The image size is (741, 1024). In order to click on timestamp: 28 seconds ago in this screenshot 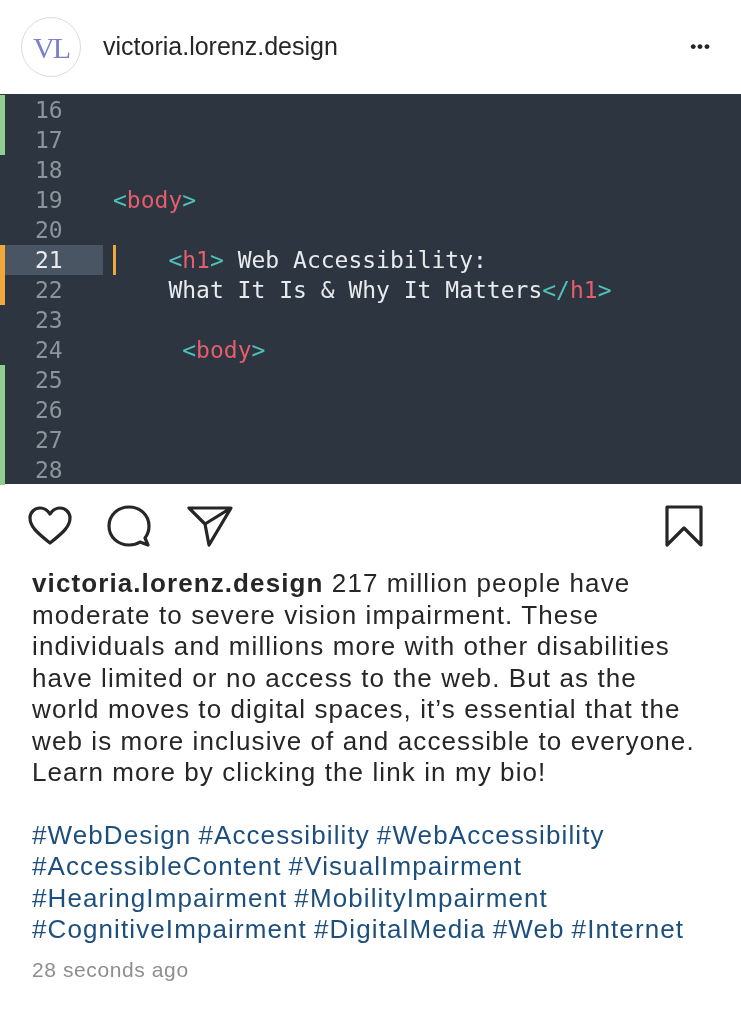, I will do `click(111, 969)`.